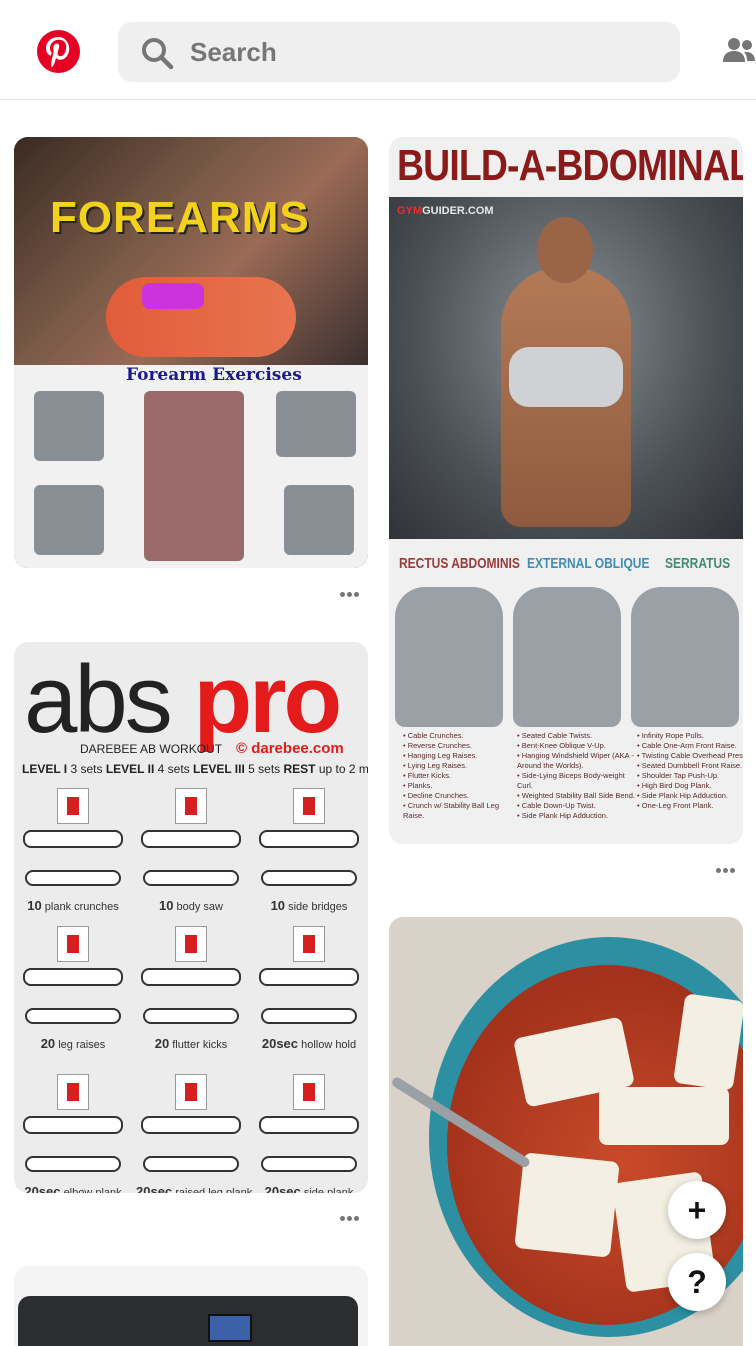 This screenshot has height=1346, width=756. Describe the element at coordinates (73, 1043) in the screenshot. I see `exercise-label: 20 leg raises` at that location.